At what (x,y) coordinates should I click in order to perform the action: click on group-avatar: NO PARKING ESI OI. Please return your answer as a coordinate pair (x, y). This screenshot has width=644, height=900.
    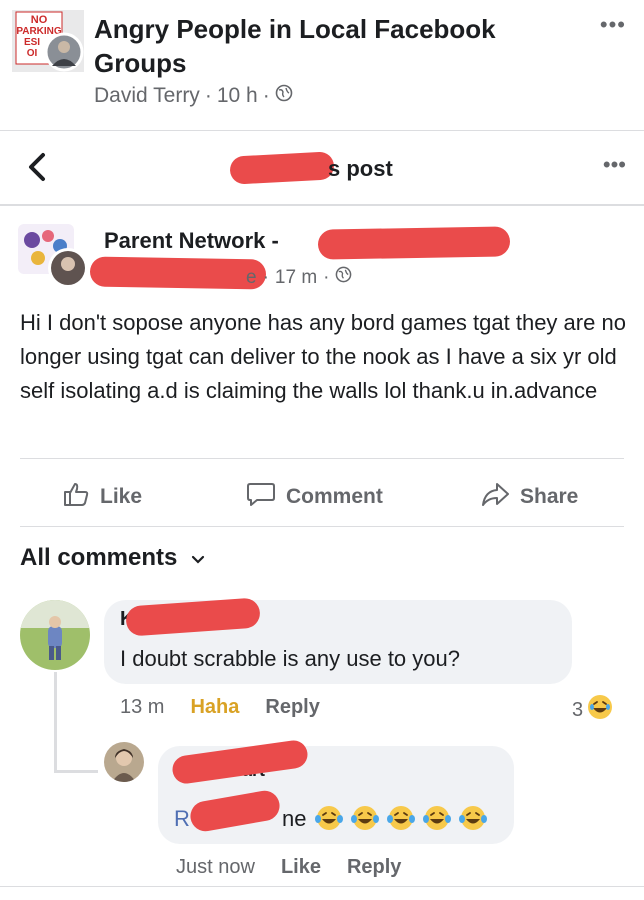
    Looking at the image, I should click on (48, 41).